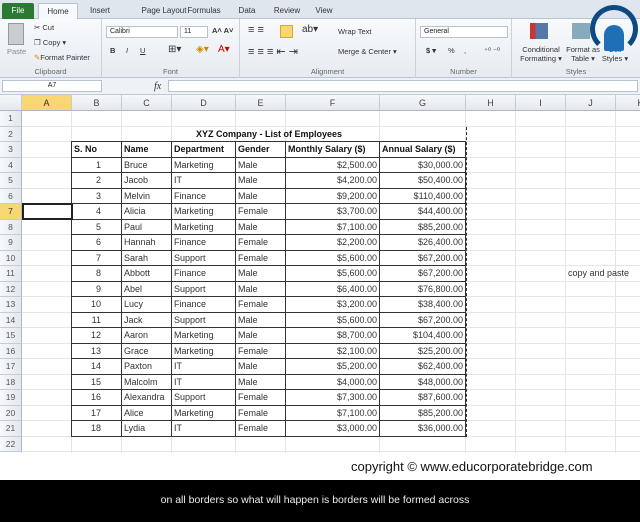 The image size is (640, 522). I want to click on header-cell: Department, so click(203, 149).